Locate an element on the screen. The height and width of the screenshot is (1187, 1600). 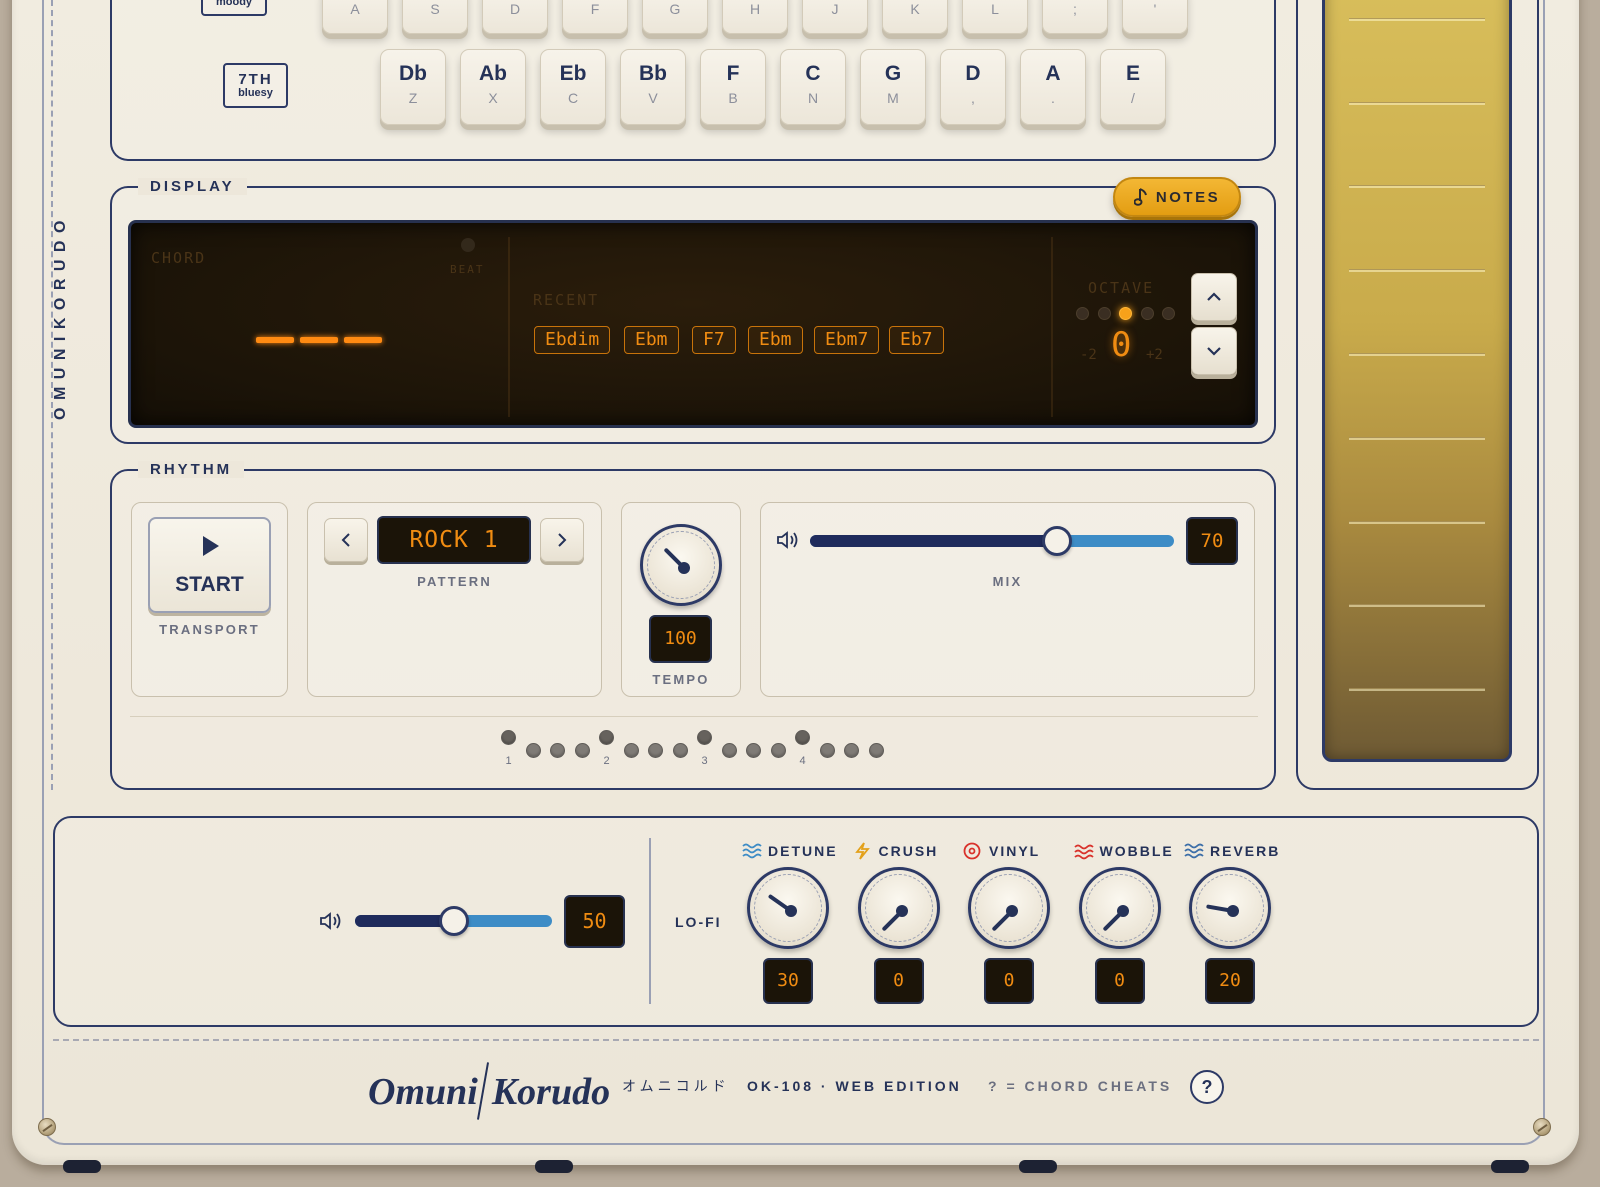
key-5: H is located at coordinates (755, 17).